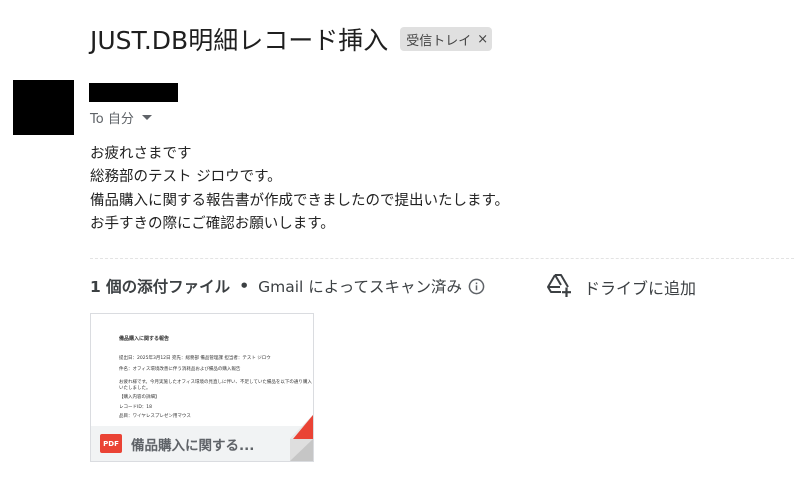 This screenshot has height=482, width=794. I want to click on email-subject-row: JUST.DB明細レコード挿入 受信トレイ ×, so click(291, 39).